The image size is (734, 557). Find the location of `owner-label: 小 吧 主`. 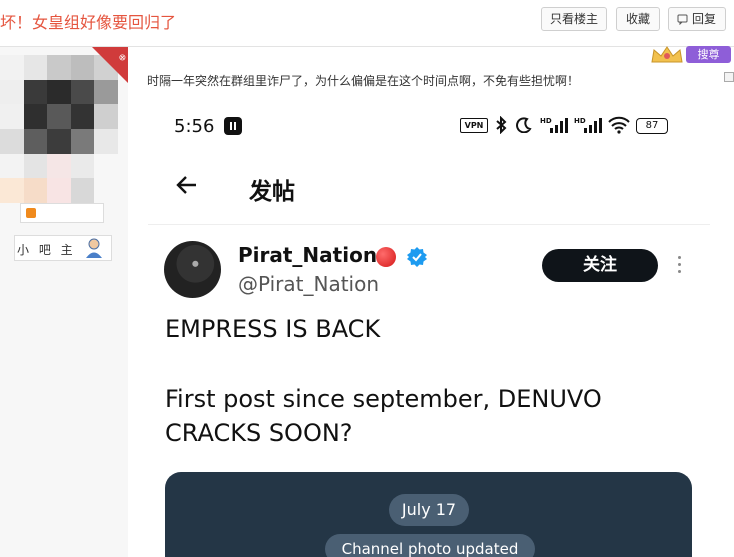

owner-label: 小 吧 主 is located at coordinates (46, 250).